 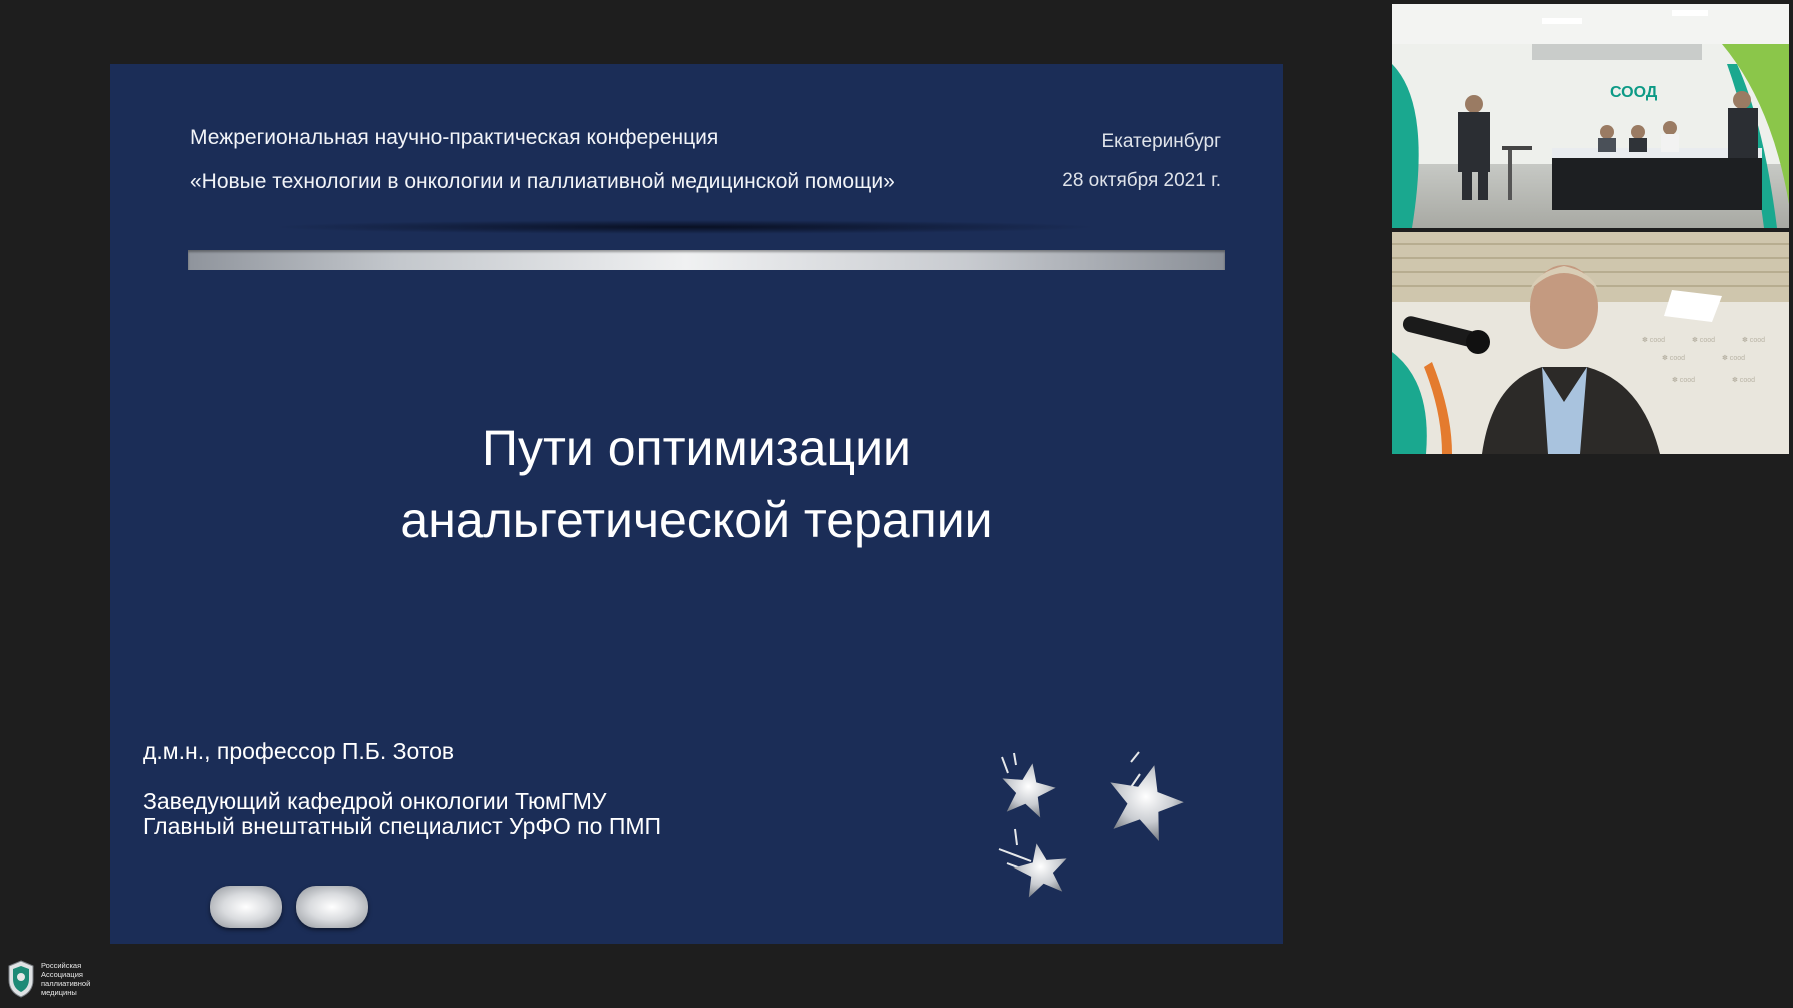 I want to click on logo-line: Российская, so click(x=61, y=965).